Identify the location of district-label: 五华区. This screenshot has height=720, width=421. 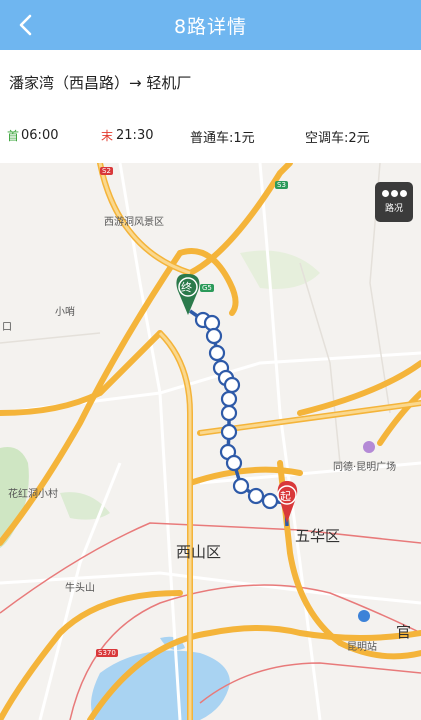
(318, 536).